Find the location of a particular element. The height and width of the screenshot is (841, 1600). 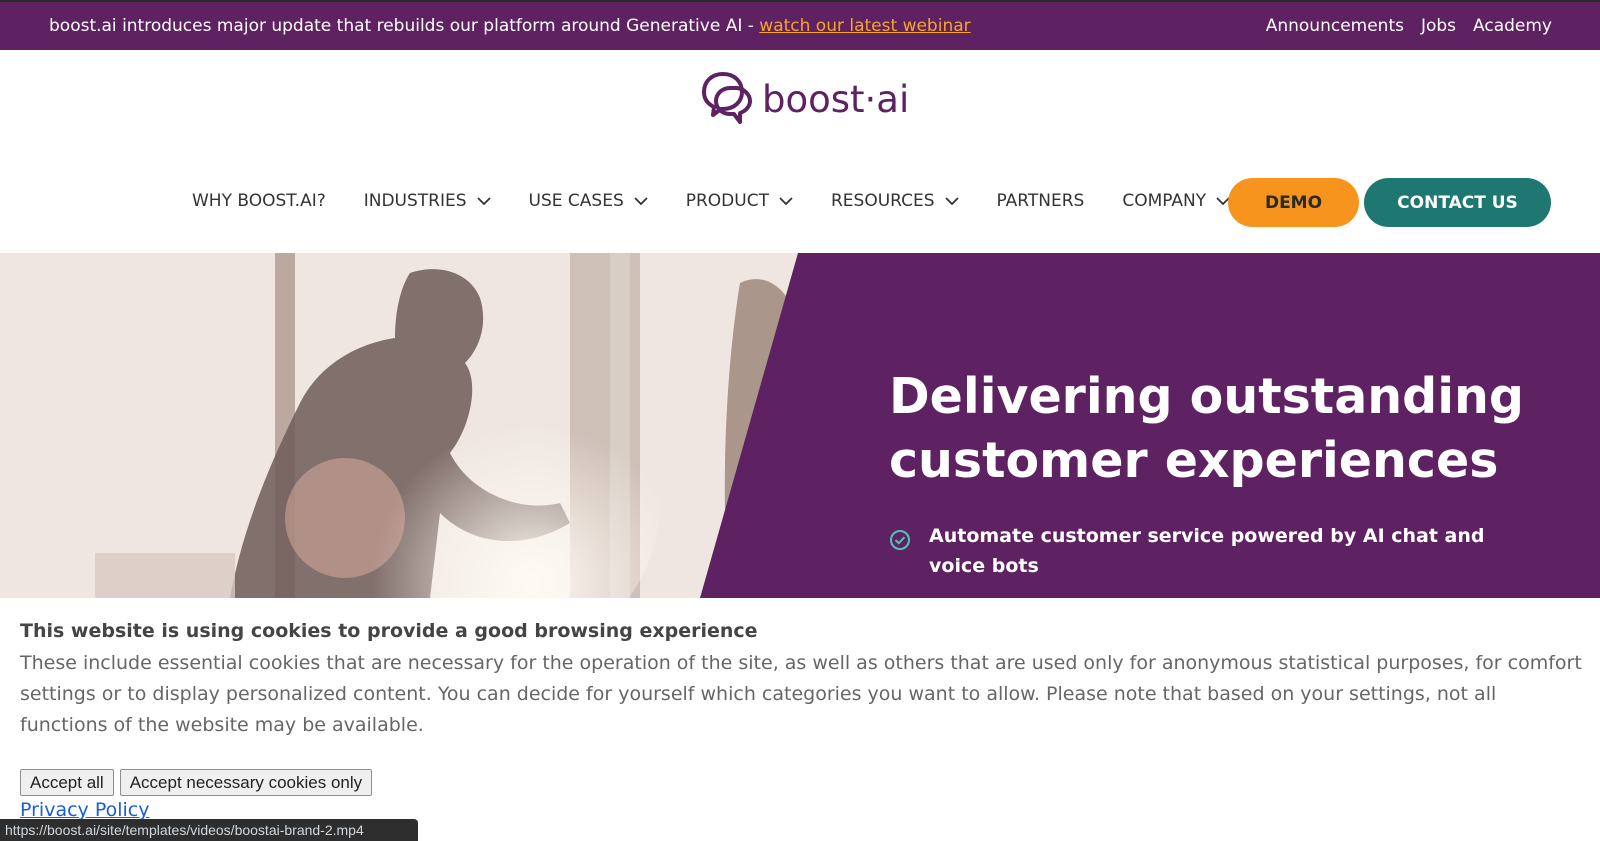

nav-partners: PARTNERS is located at coordinates (1041, 201).